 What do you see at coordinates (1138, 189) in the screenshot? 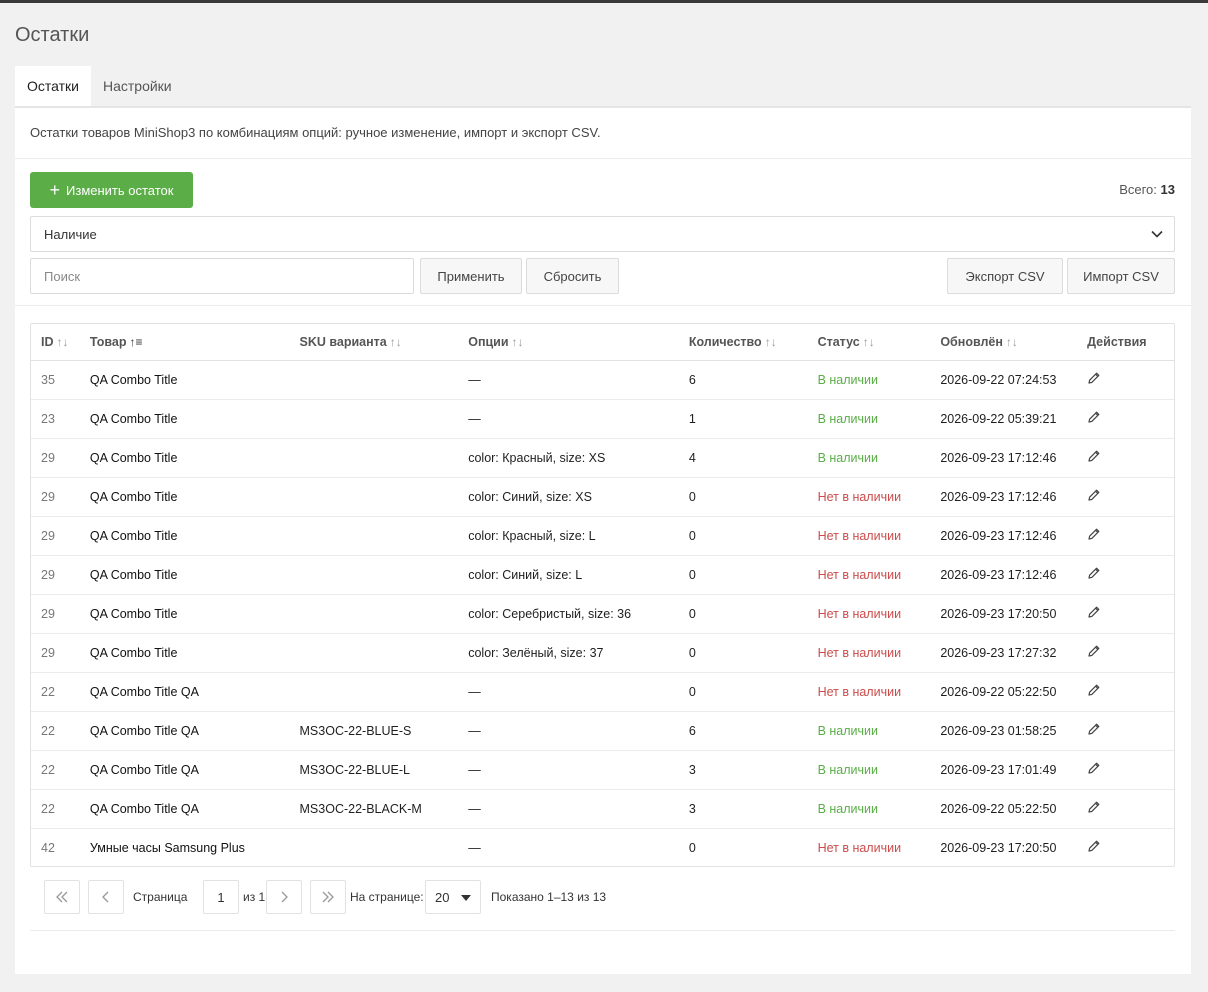
I see `total-label: Всего:` at bounding box center [1138, 189].